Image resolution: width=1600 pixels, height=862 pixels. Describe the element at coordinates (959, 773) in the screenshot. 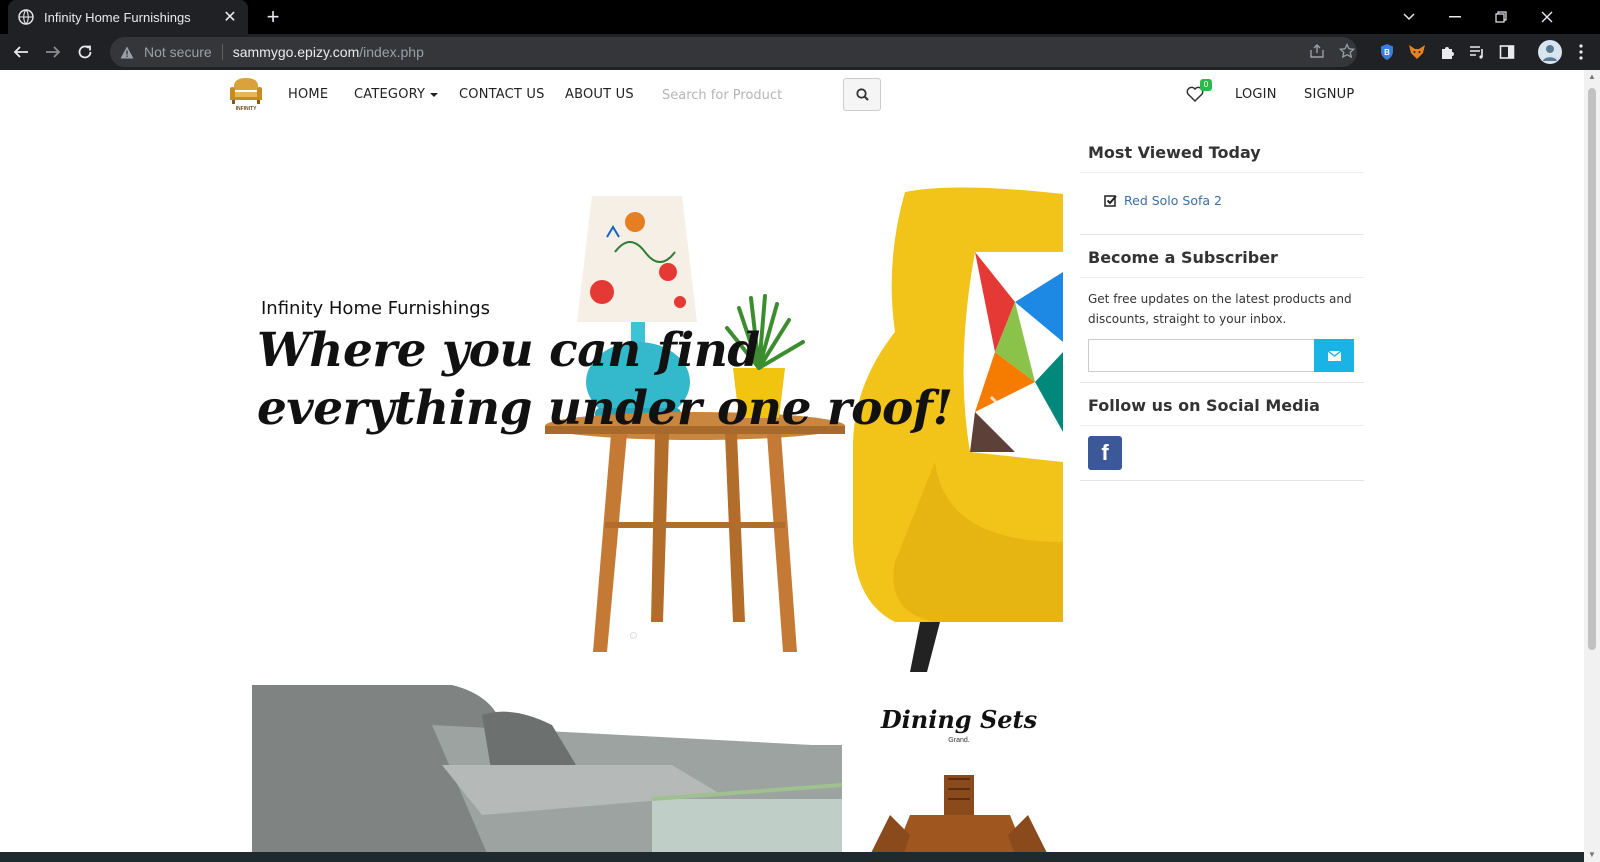

I see `dining-sets-banner: Dining Sets Grand.` at that location.